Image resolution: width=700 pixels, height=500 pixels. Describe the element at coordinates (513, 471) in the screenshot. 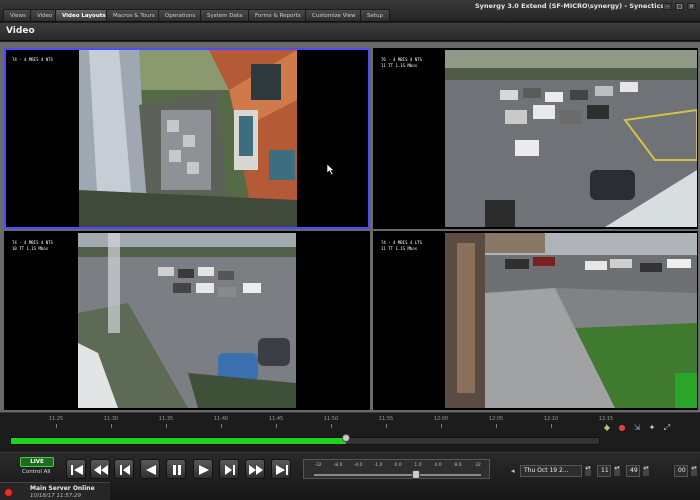

I see `date-prev-icon: ◂` at that location.